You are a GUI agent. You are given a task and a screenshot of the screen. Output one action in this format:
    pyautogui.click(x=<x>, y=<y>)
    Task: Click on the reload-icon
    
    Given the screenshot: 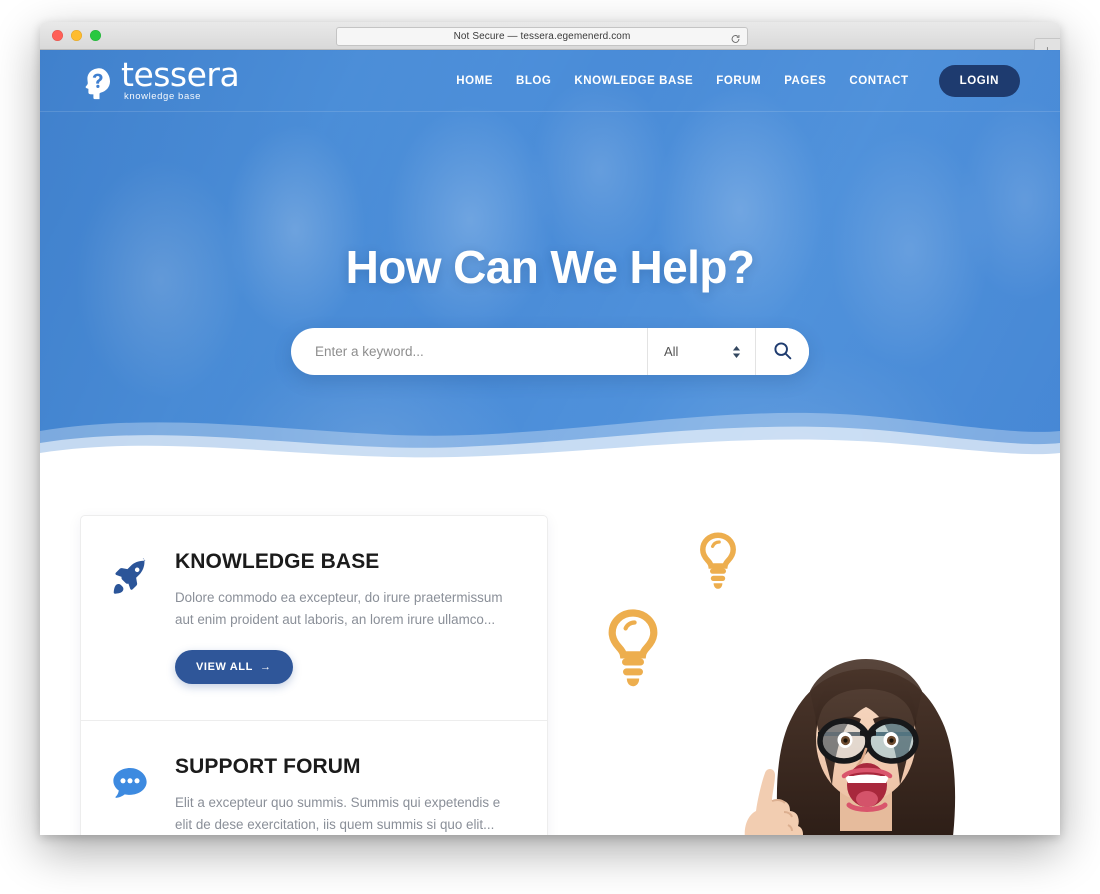 What is the action you would take?
    pyautogui.click(x=735, y=37)
    